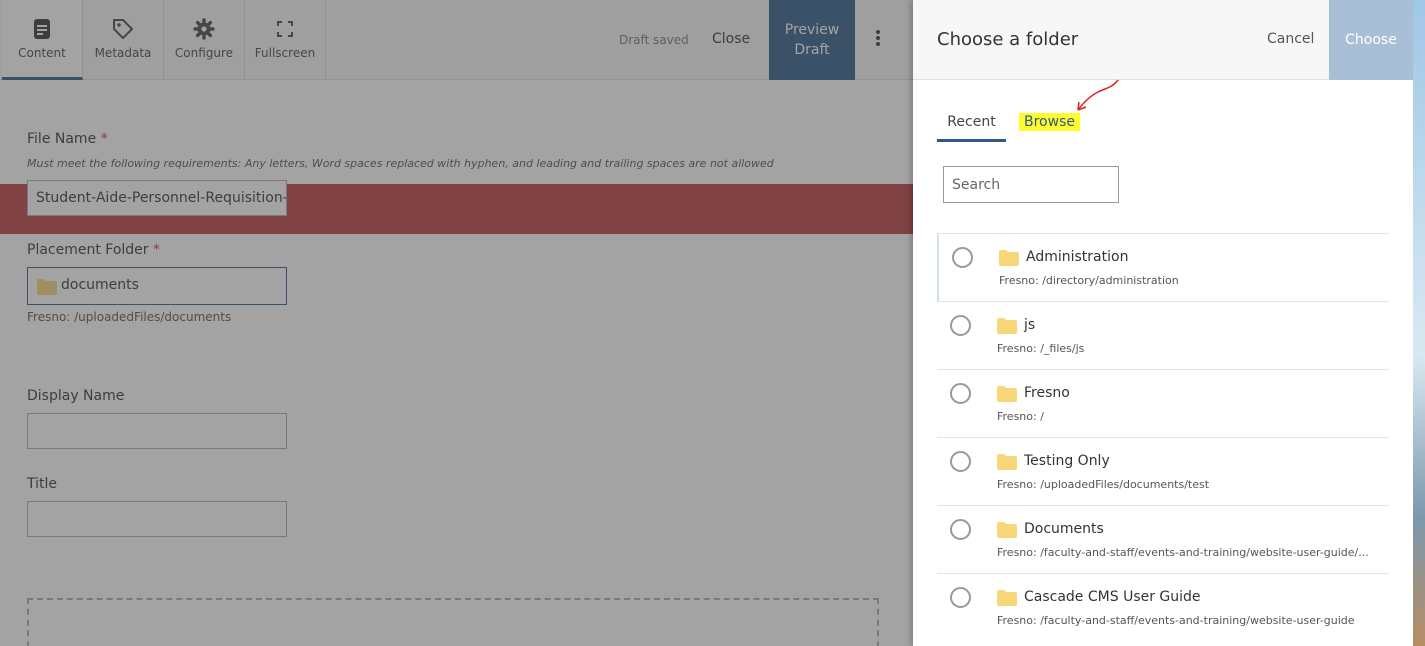  Describe the element at coordinates (123, 29) in the screenshot. I see `tag-icon` at that location.